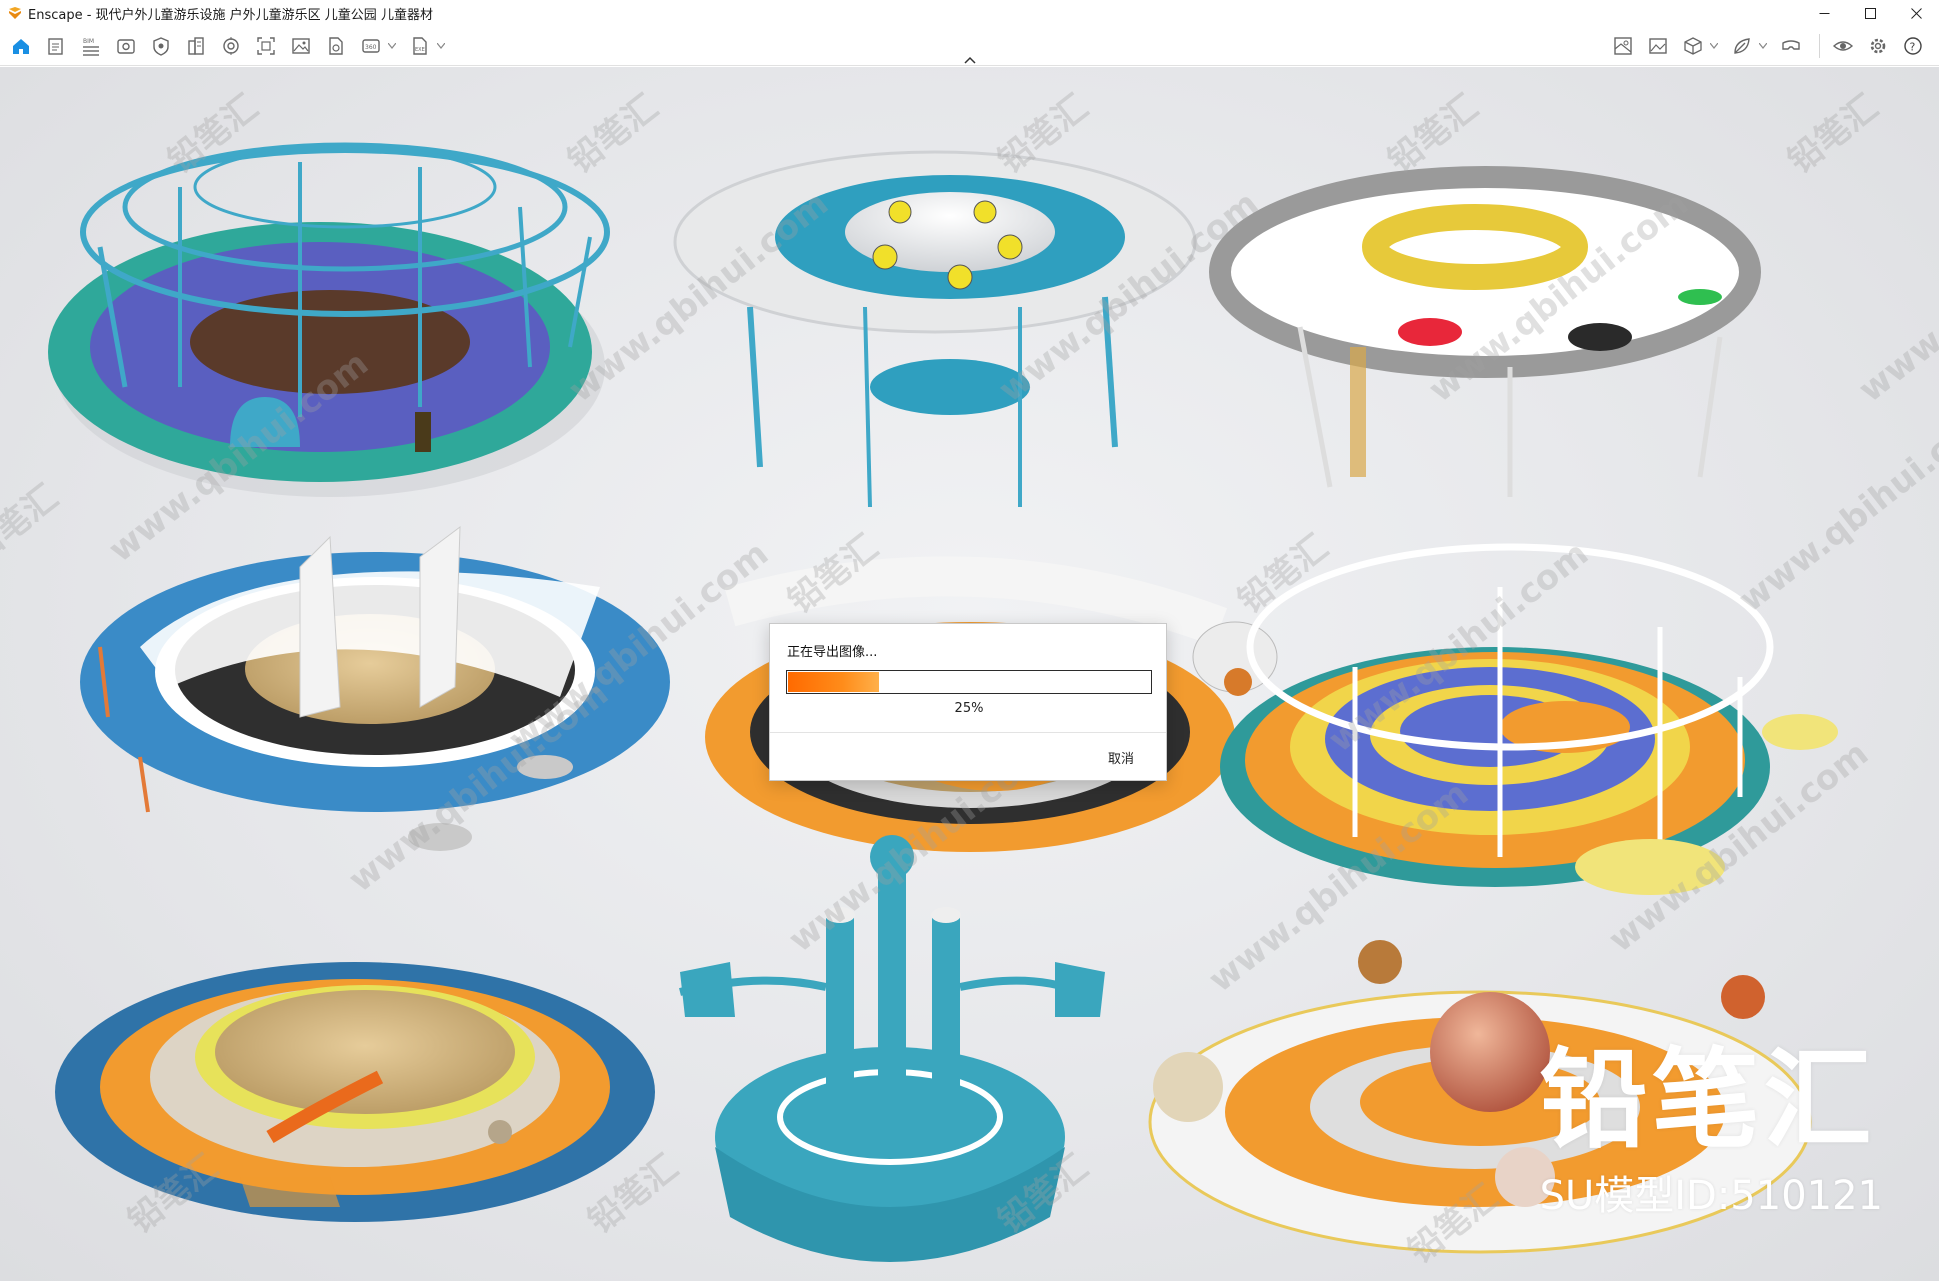 The width and height of the screenshot is (1939, 1281). I want to click on ufo-canopy-structure, so click(935, 329).